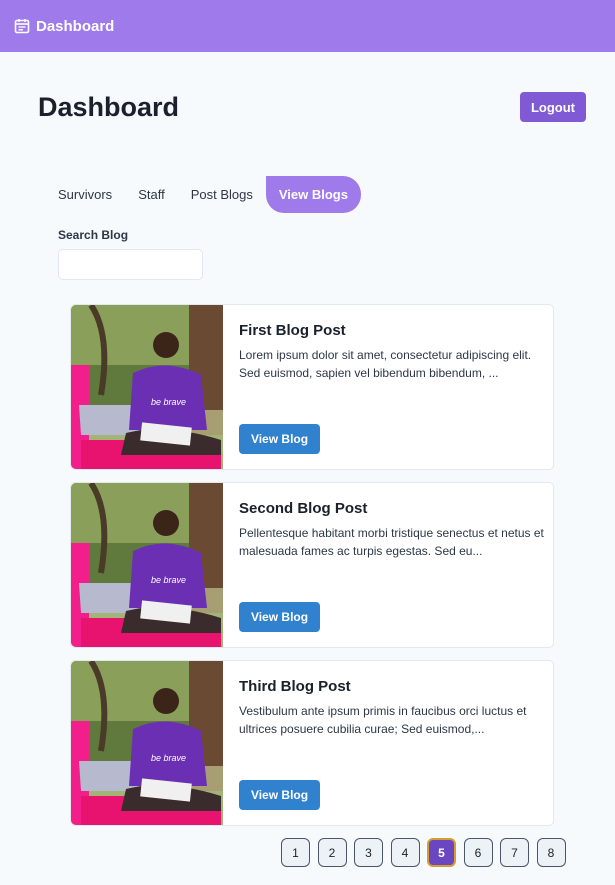 This screenshot has height=885, width=615. I want to click on logout-button: Logout, so click(553, 107).